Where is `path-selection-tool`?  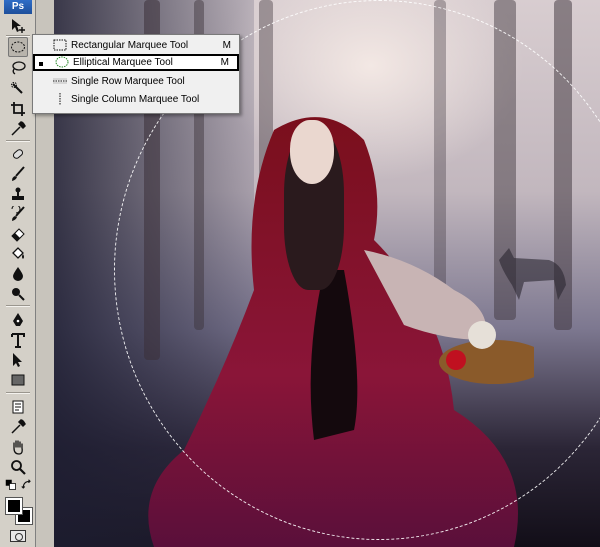
path-selection-tool is located at coordinates (18, 360).